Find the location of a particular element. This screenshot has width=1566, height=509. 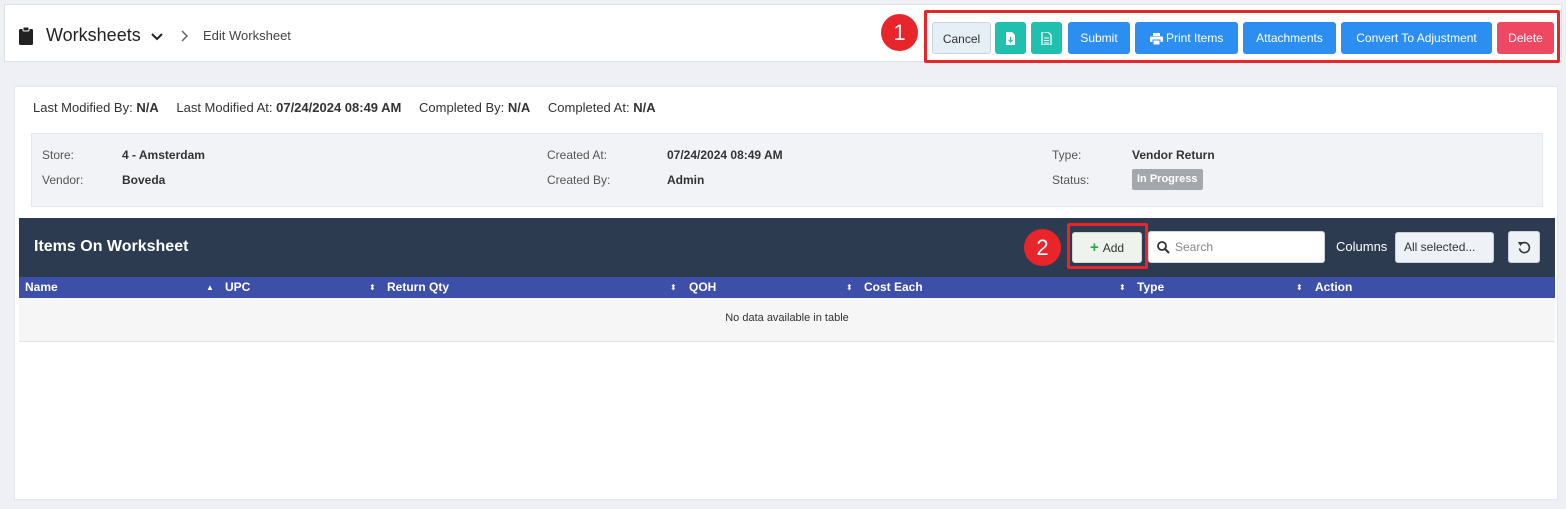

add-item-button: + Add is located at coordinates (1107, 247).